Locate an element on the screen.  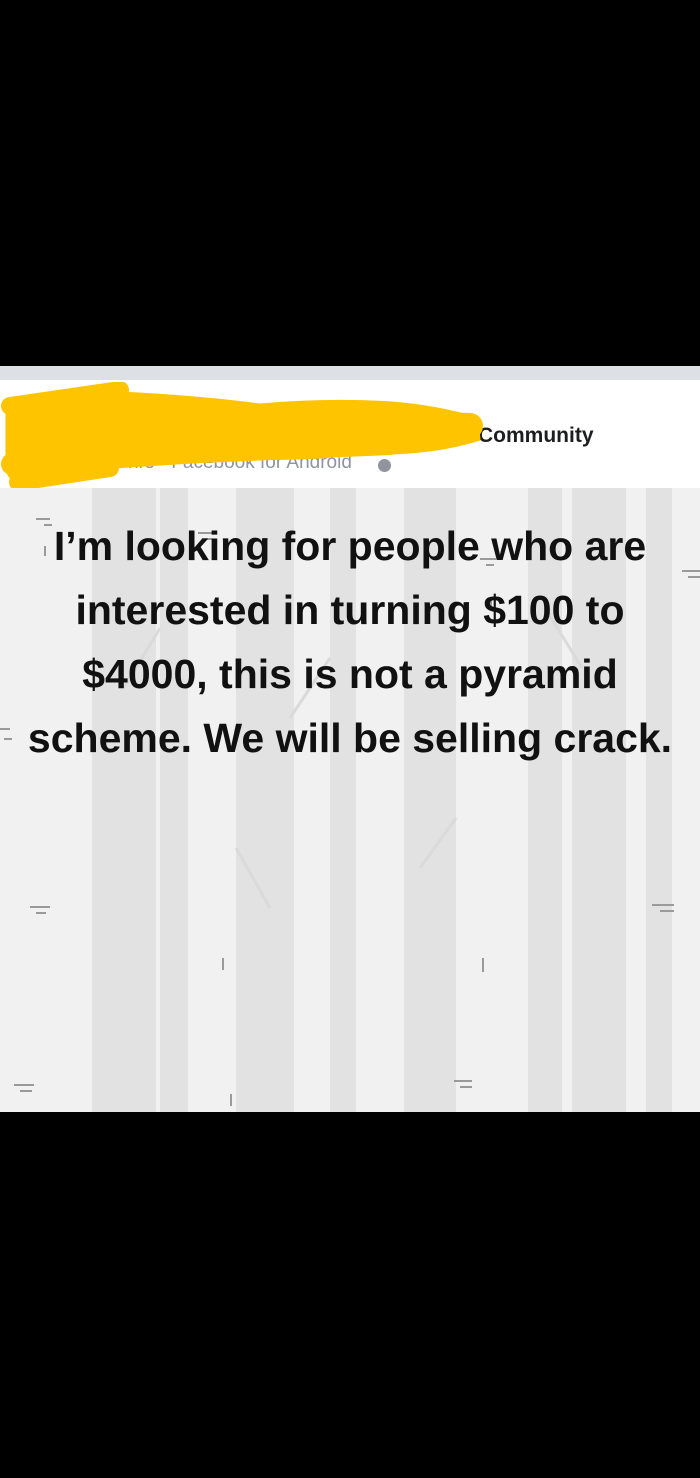
redaction-scribble is located at coordinates (242, 436).